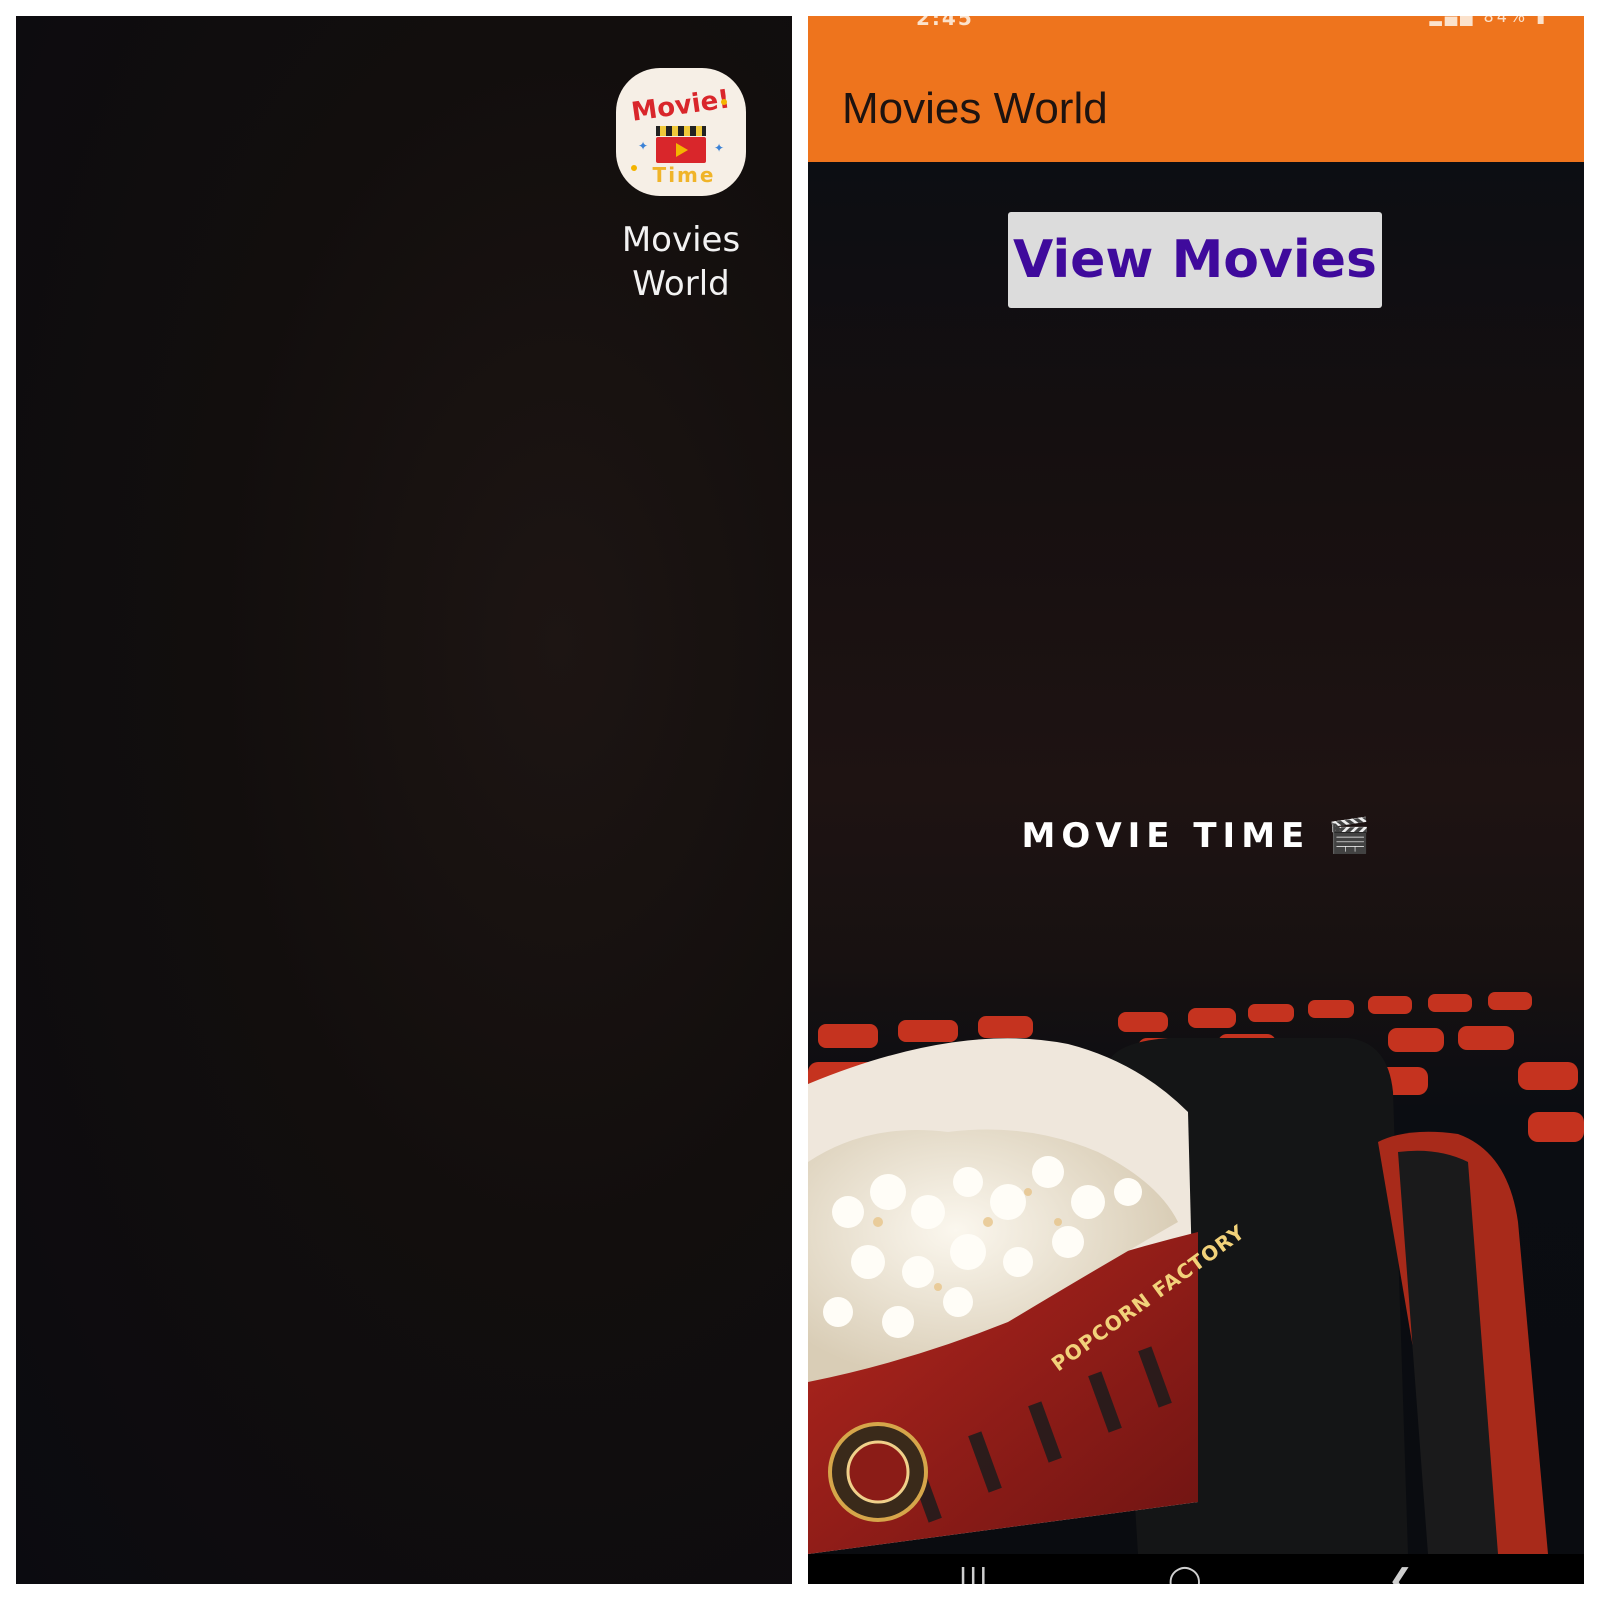 This screenshot has width=1600, height=1600. Describe the element at coordinates (1196, 24) in the screenshot. I see `status-bar: 2:45 ▂▄▆ 84% ▮` at that location.